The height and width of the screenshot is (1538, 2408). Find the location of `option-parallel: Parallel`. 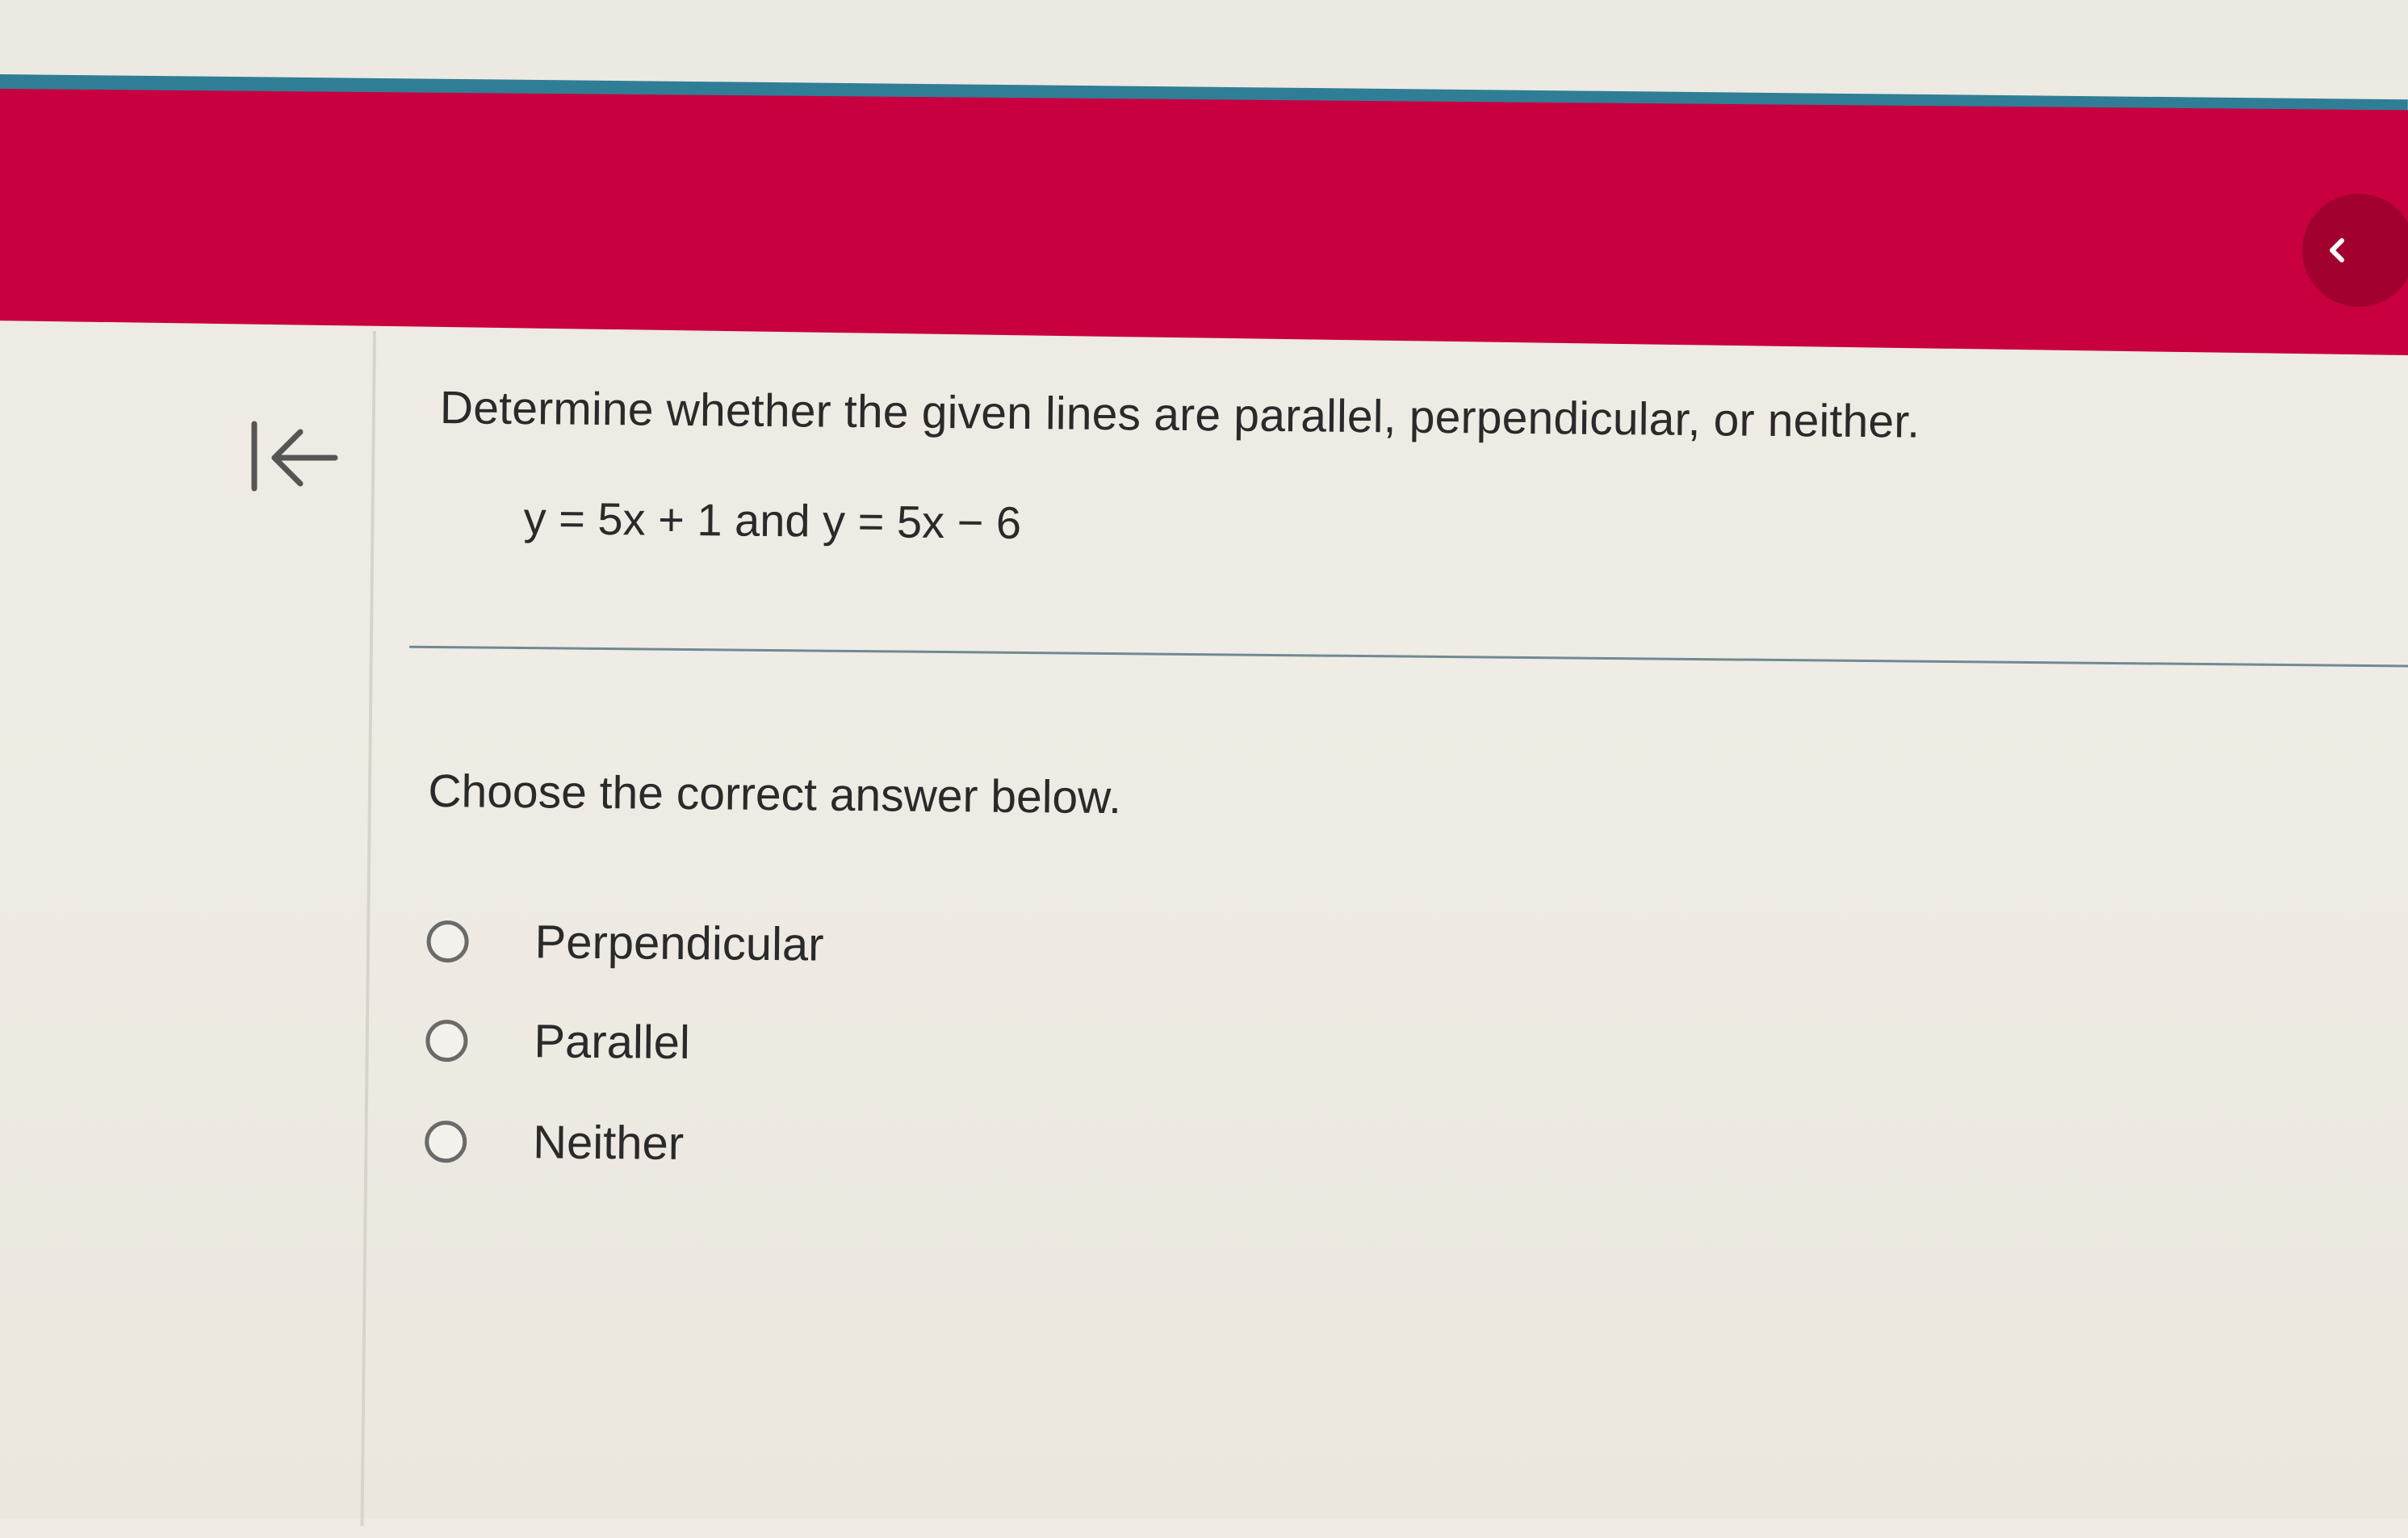

option-parallel: Parallel is located at coordinates (558, 1042).